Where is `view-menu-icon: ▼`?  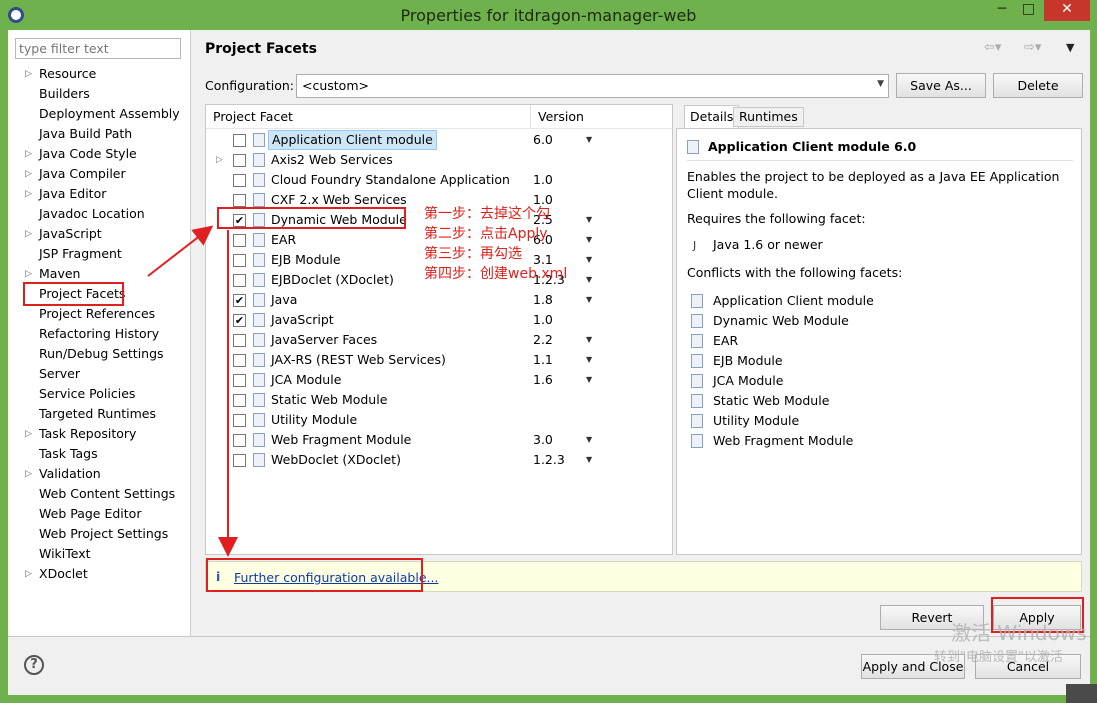
view-menu-icon: ▼ is located at coordinates (1070, 47).